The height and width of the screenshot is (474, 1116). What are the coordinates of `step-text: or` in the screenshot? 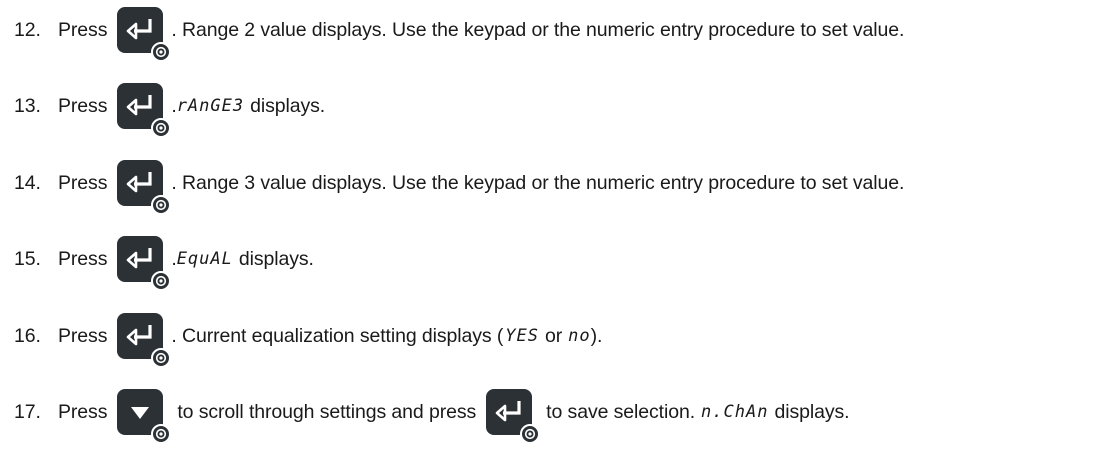 It's located at (553, 335).